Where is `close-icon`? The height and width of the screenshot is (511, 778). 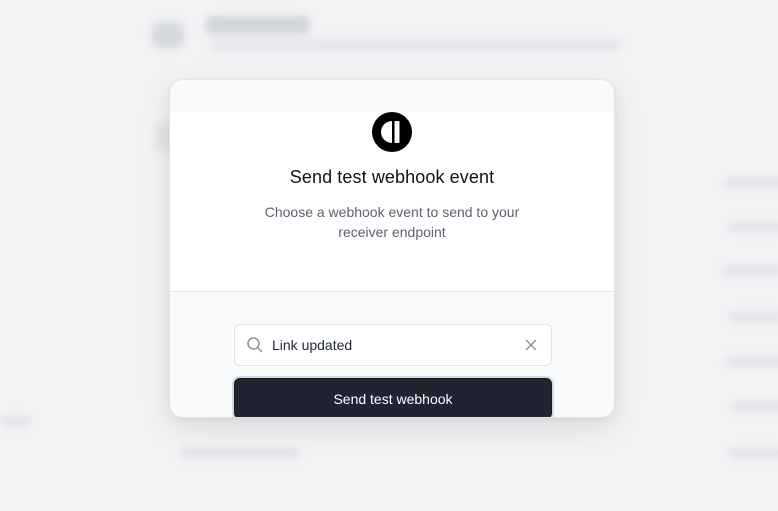 close-icon is located at coordinates (531, 345).